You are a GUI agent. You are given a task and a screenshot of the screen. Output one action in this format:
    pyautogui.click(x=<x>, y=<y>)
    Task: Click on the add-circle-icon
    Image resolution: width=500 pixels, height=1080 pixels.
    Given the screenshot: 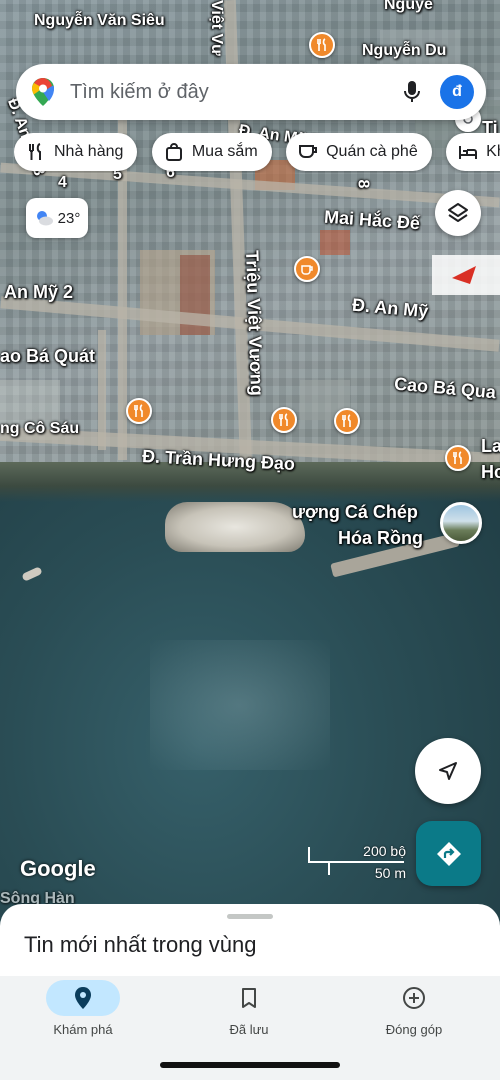 What is the action you would take?
    pyautogui.click(x=414, y=998)
    